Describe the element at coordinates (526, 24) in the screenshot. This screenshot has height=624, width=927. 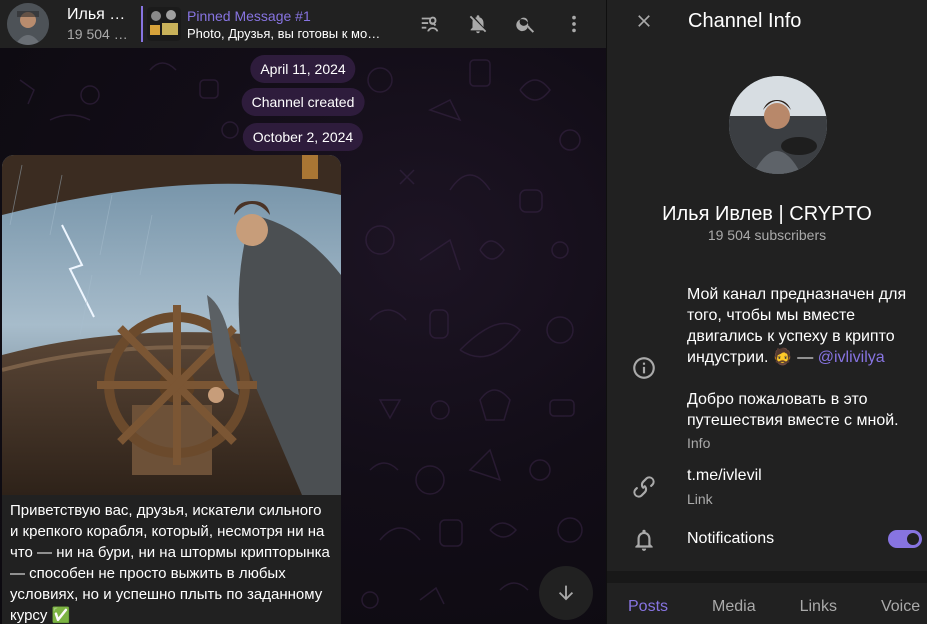
I see `search-icon` at that location.